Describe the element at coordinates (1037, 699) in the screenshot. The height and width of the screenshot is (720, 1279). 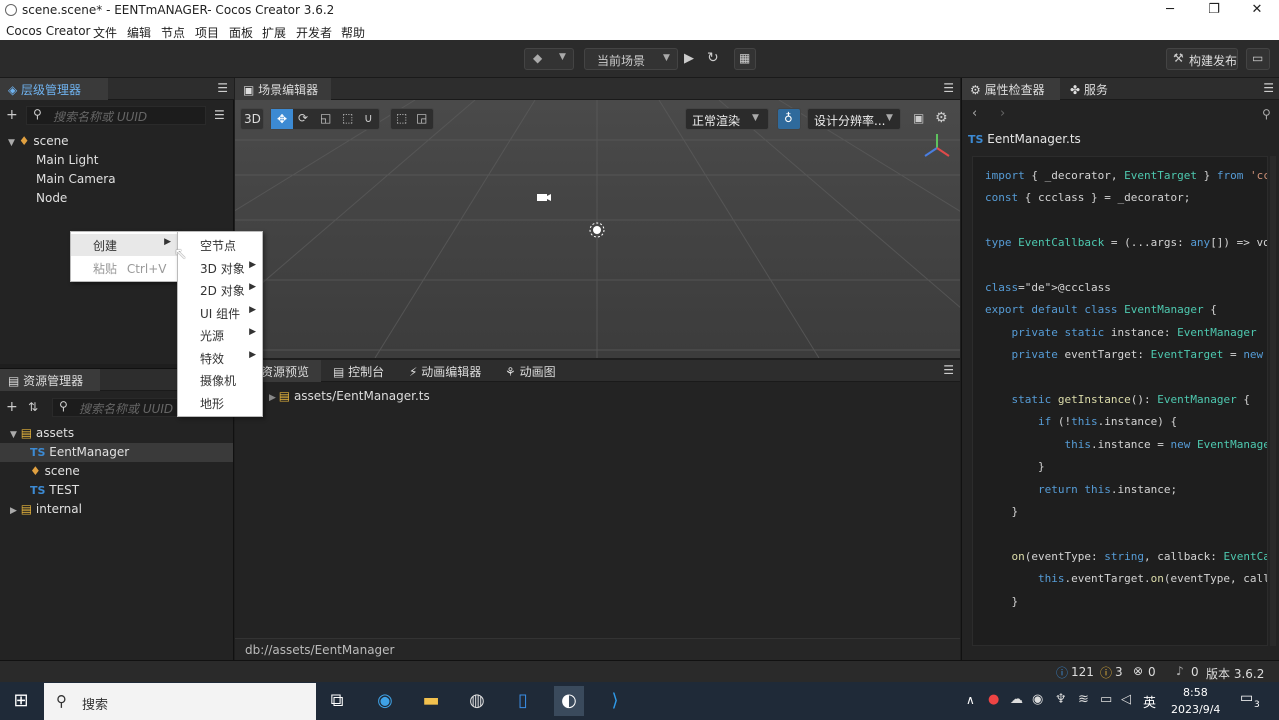
I see `tray-app-icon: ◉` at that location.